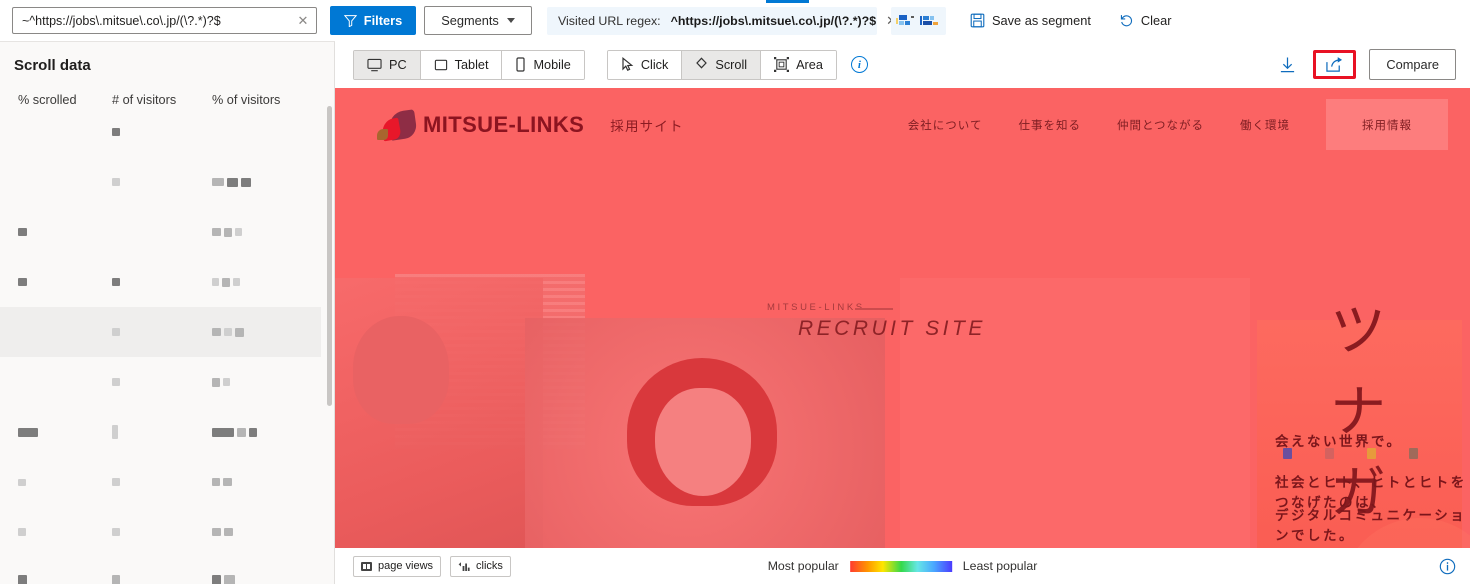 The height and width of the screenshot is (584, 1470). What do you see at coordinates (703, 442) in the screenshot?
I see `page-photo-person-right-face` at bounding box center [703, 442].